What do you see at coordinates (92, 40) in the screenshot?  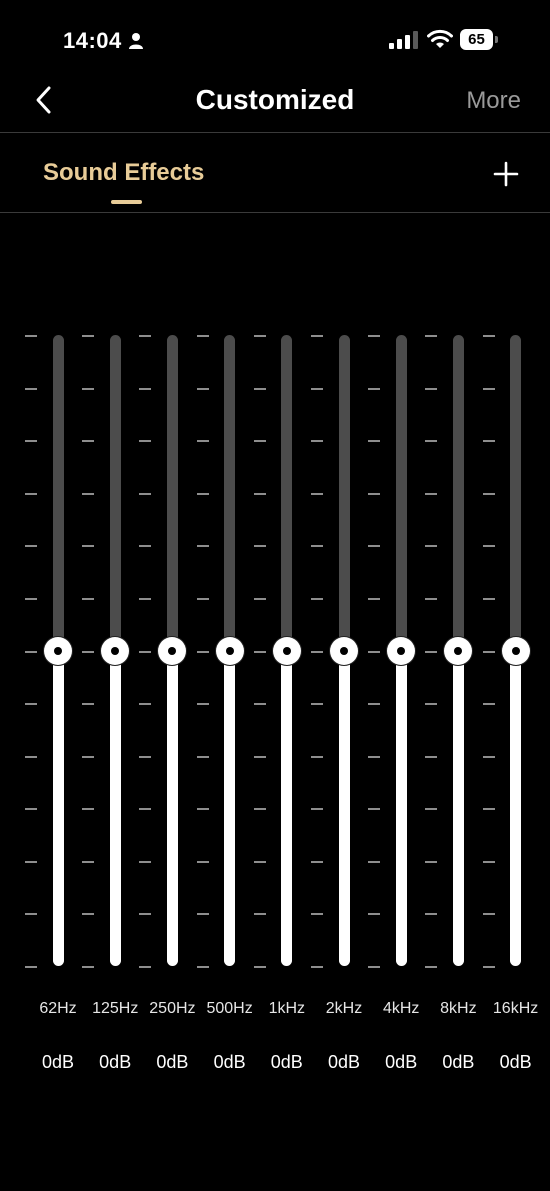 I see `status-time: 14:04` at bounding box center [92, 40].